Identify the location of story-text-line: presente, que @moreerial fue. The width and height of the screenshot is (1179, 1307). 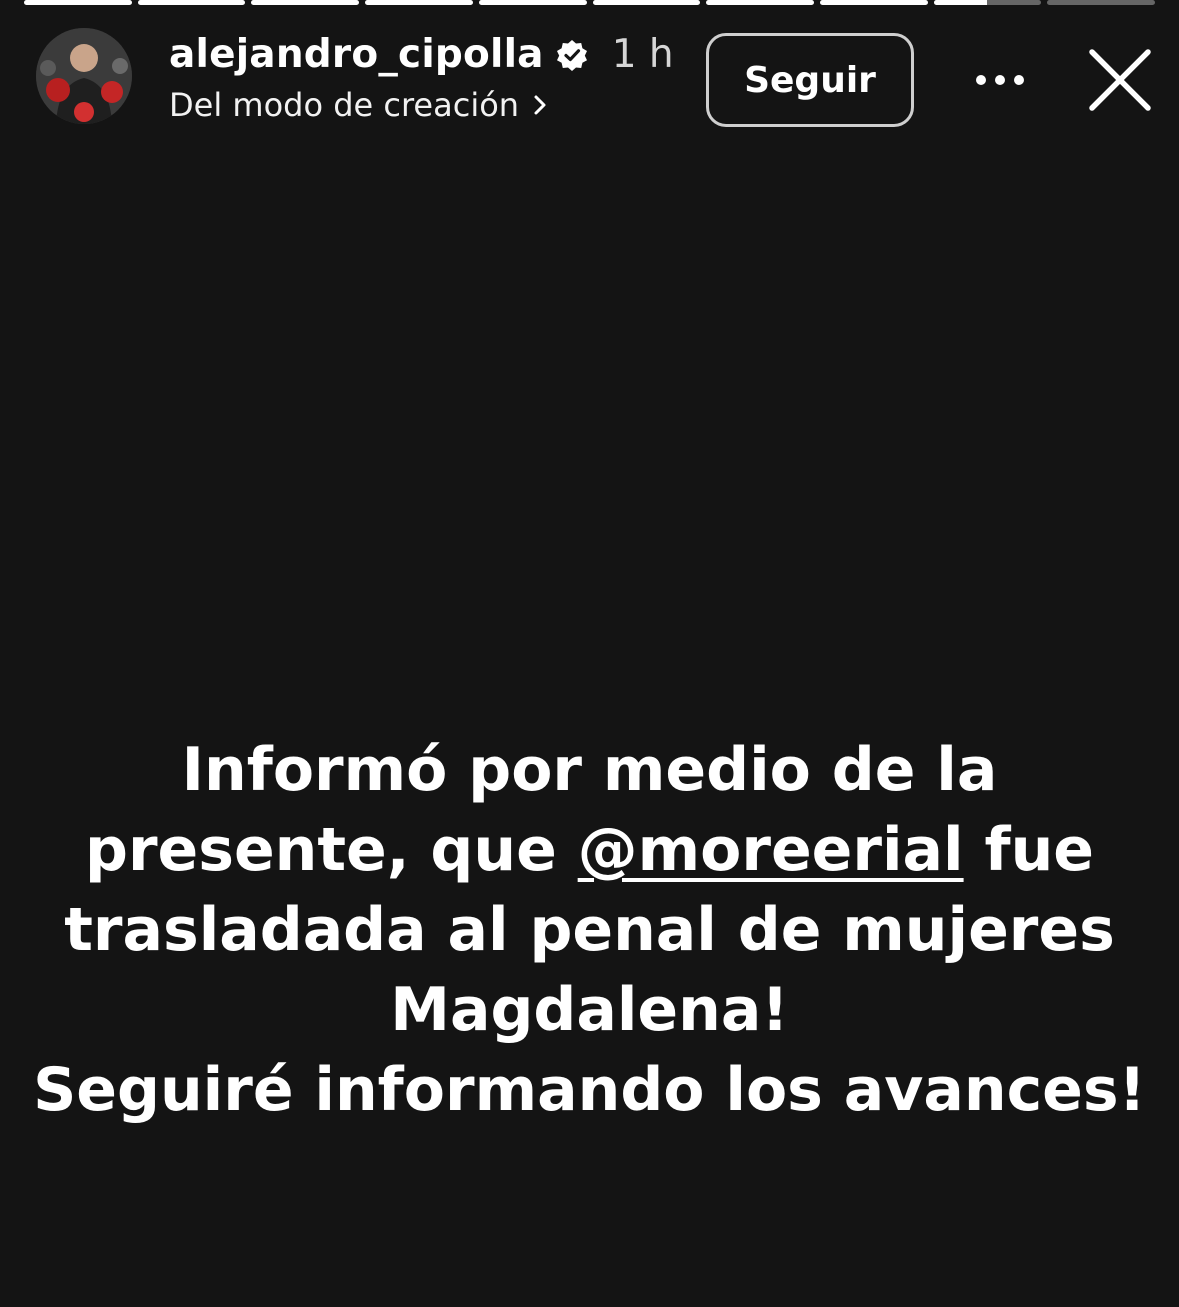
(589, 850).